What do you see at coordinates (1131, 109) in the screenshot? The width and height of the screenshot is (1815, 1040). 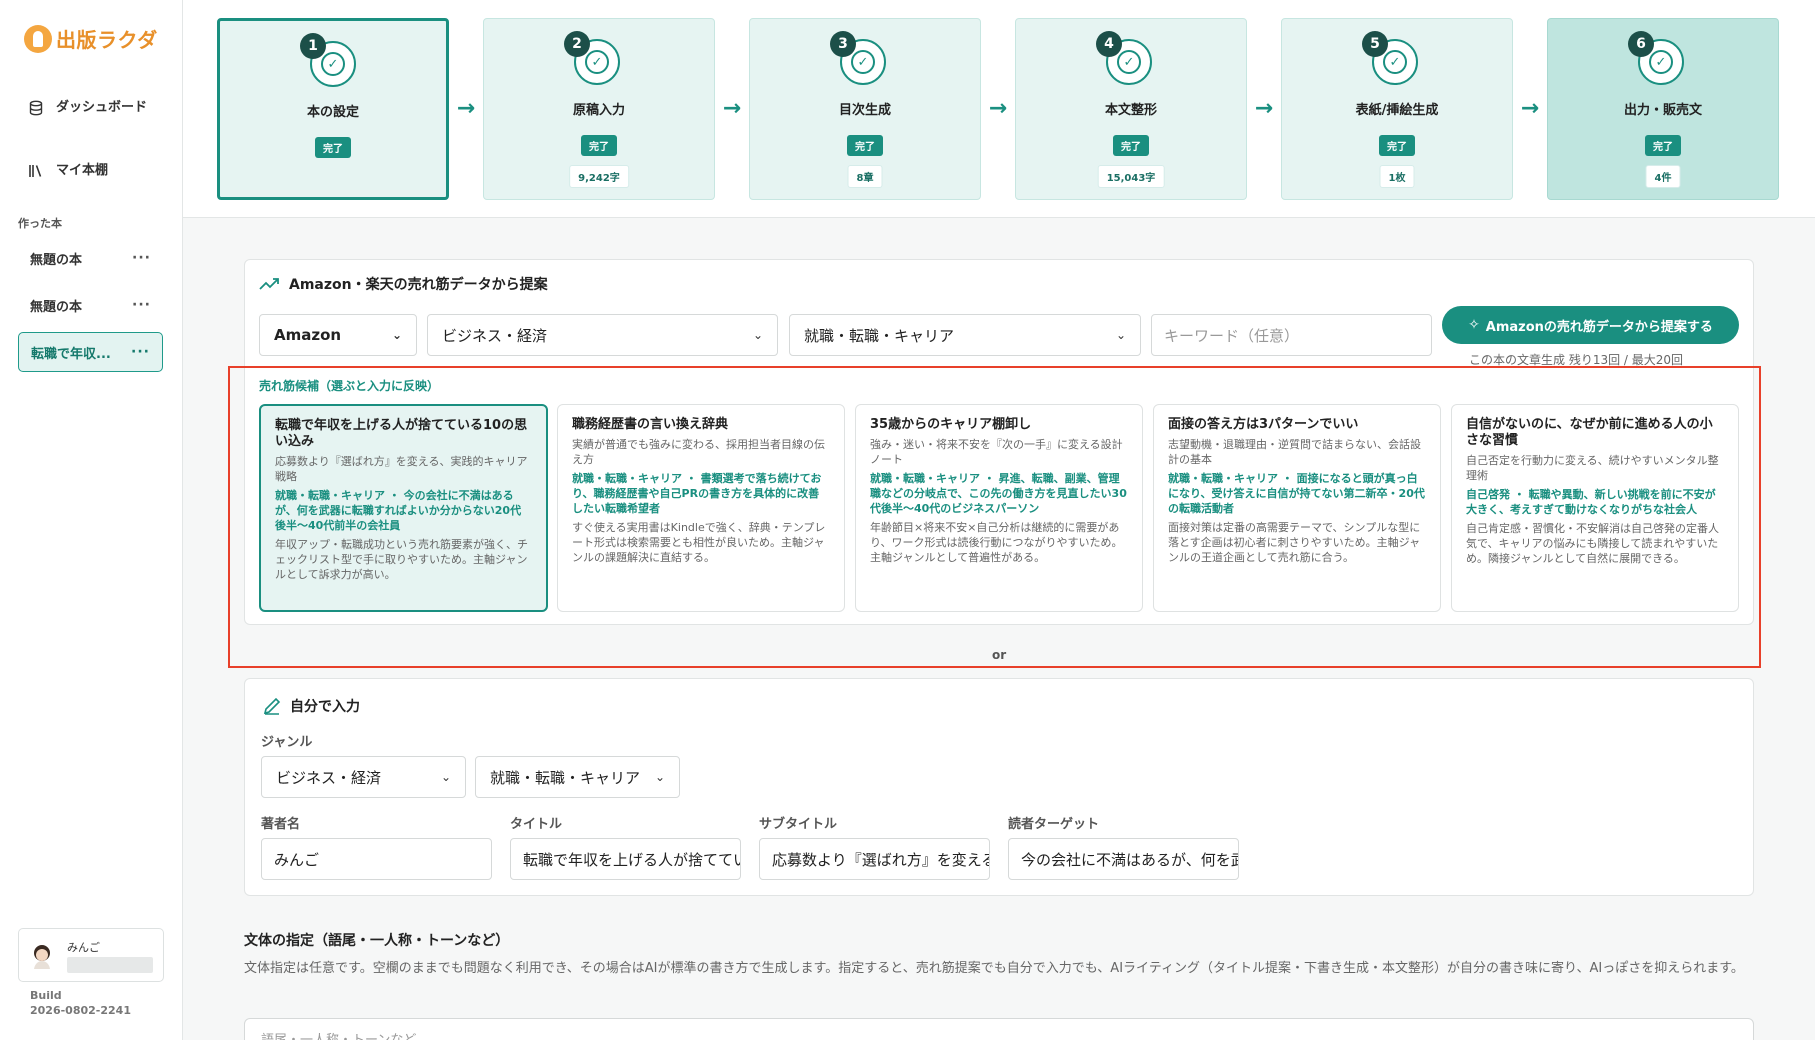 I see `step-4: ✓ 4 本文整形 完了 15,043字` at bounding box center [1131, 109].